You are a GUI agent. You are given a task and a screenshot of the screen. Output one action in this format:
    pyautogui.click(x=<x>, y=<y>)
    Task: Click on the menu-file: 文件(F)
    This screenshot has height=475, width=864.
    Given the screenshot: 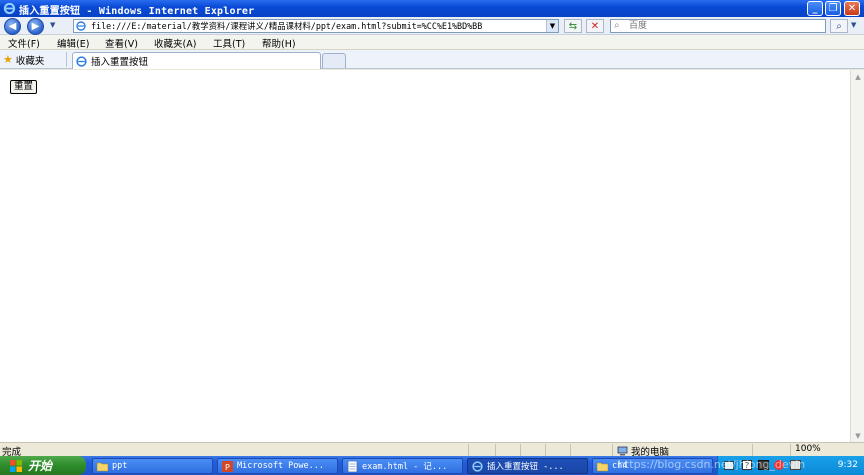 What is the action you would take?
    pyautogui.click(x=24, y=43)
    